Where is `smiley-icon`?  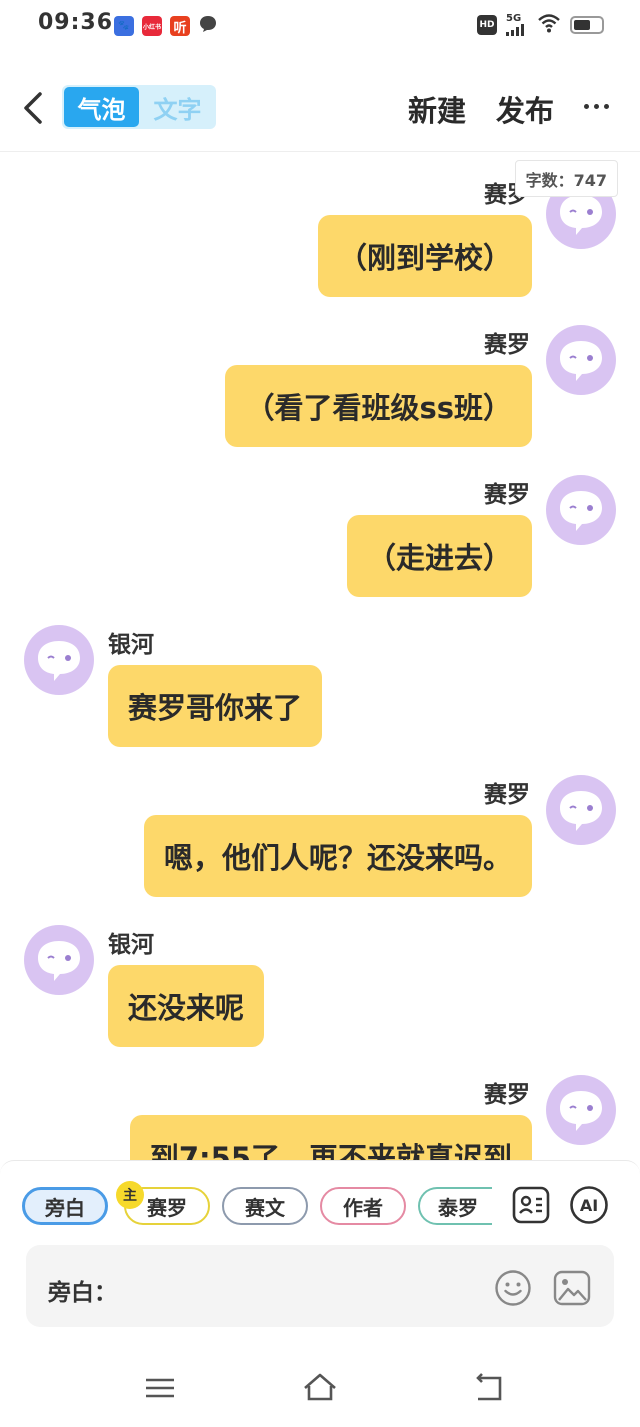
smiley-icon is located at coordinates (513, 1288).